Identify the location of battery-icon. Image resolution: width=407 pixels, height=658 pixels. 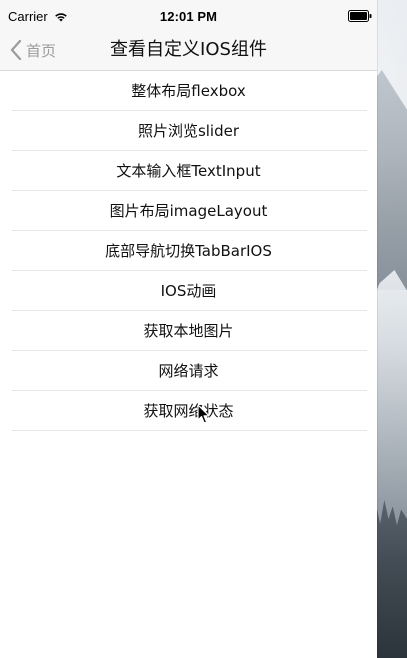
(360, 16).